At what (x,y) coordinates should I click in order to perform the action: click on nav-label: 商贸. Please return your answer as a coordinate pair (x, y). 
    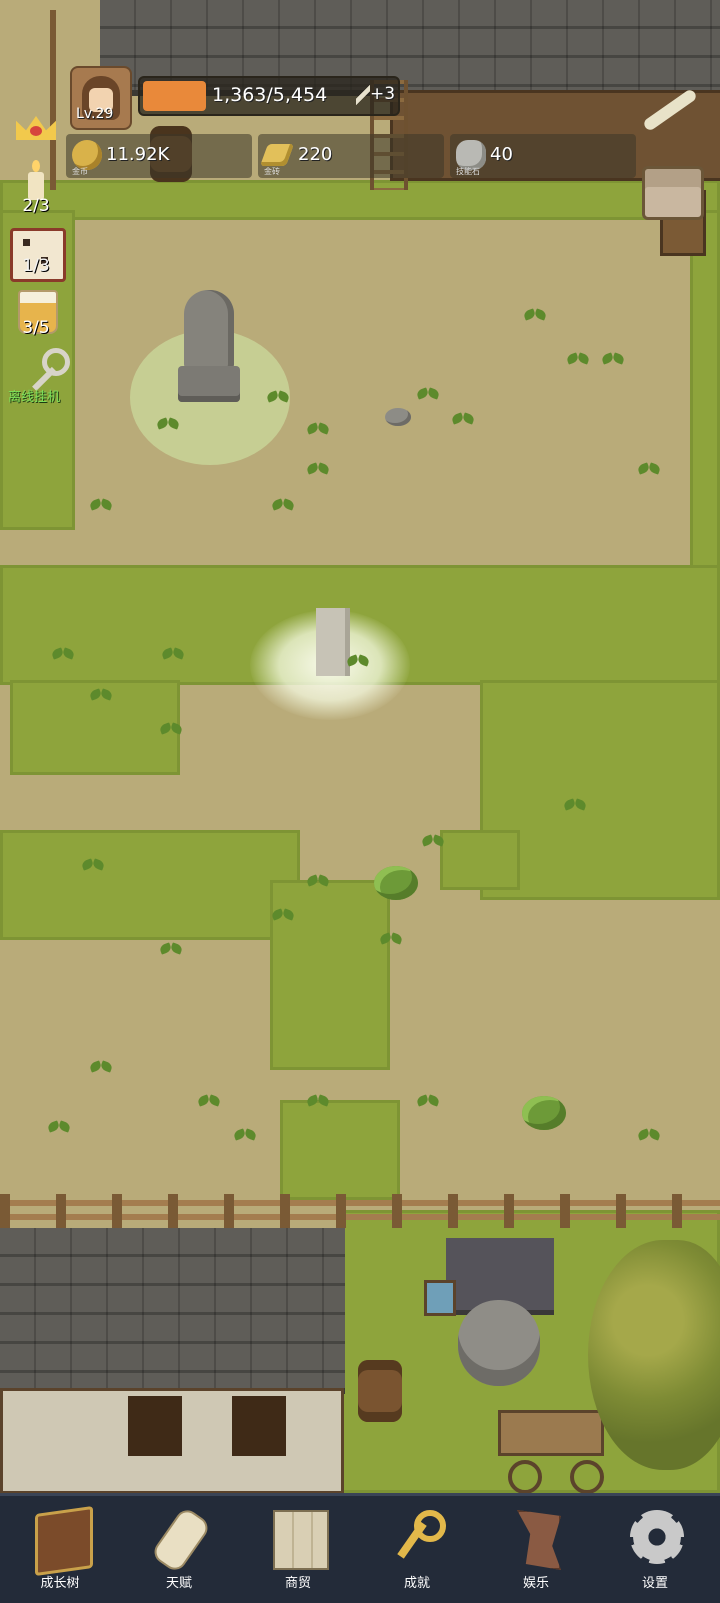
    Looking at the image, I should click on (297, 1583).